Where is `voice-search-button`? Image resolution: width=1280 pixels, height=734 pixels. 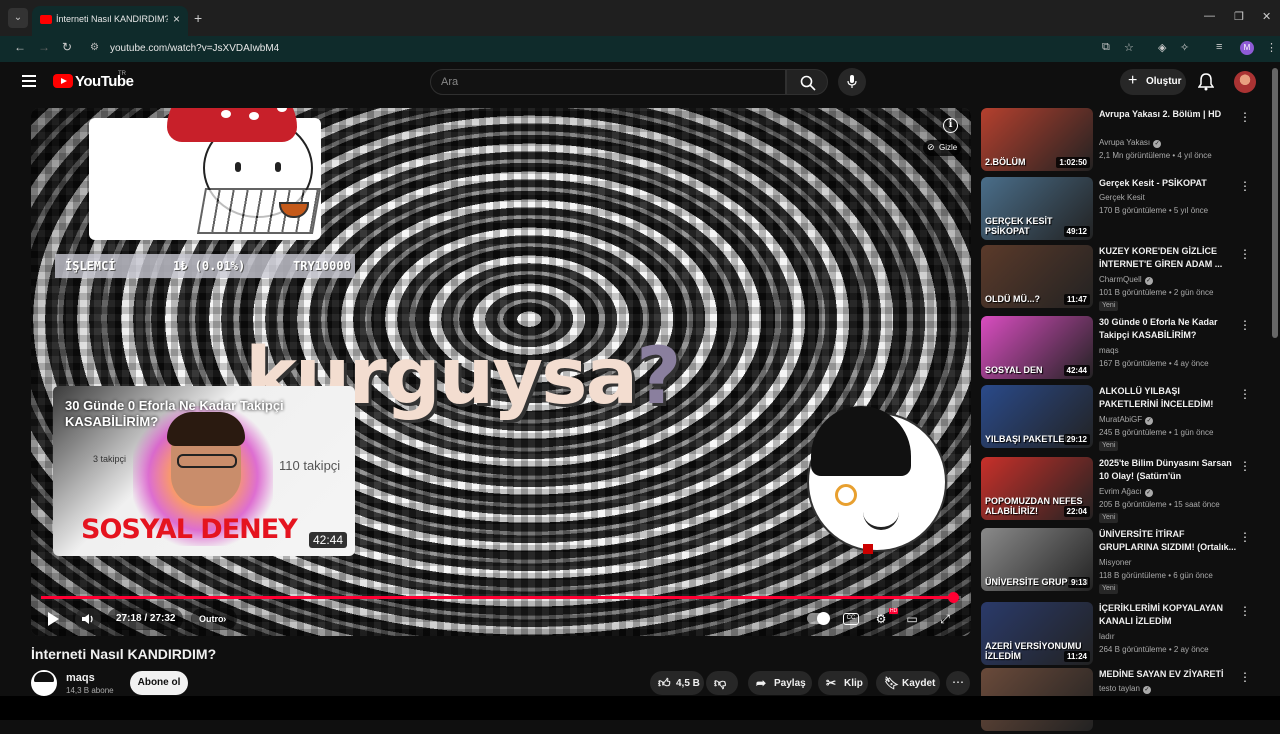 voice-search-button is located at coordinates (852, 82).